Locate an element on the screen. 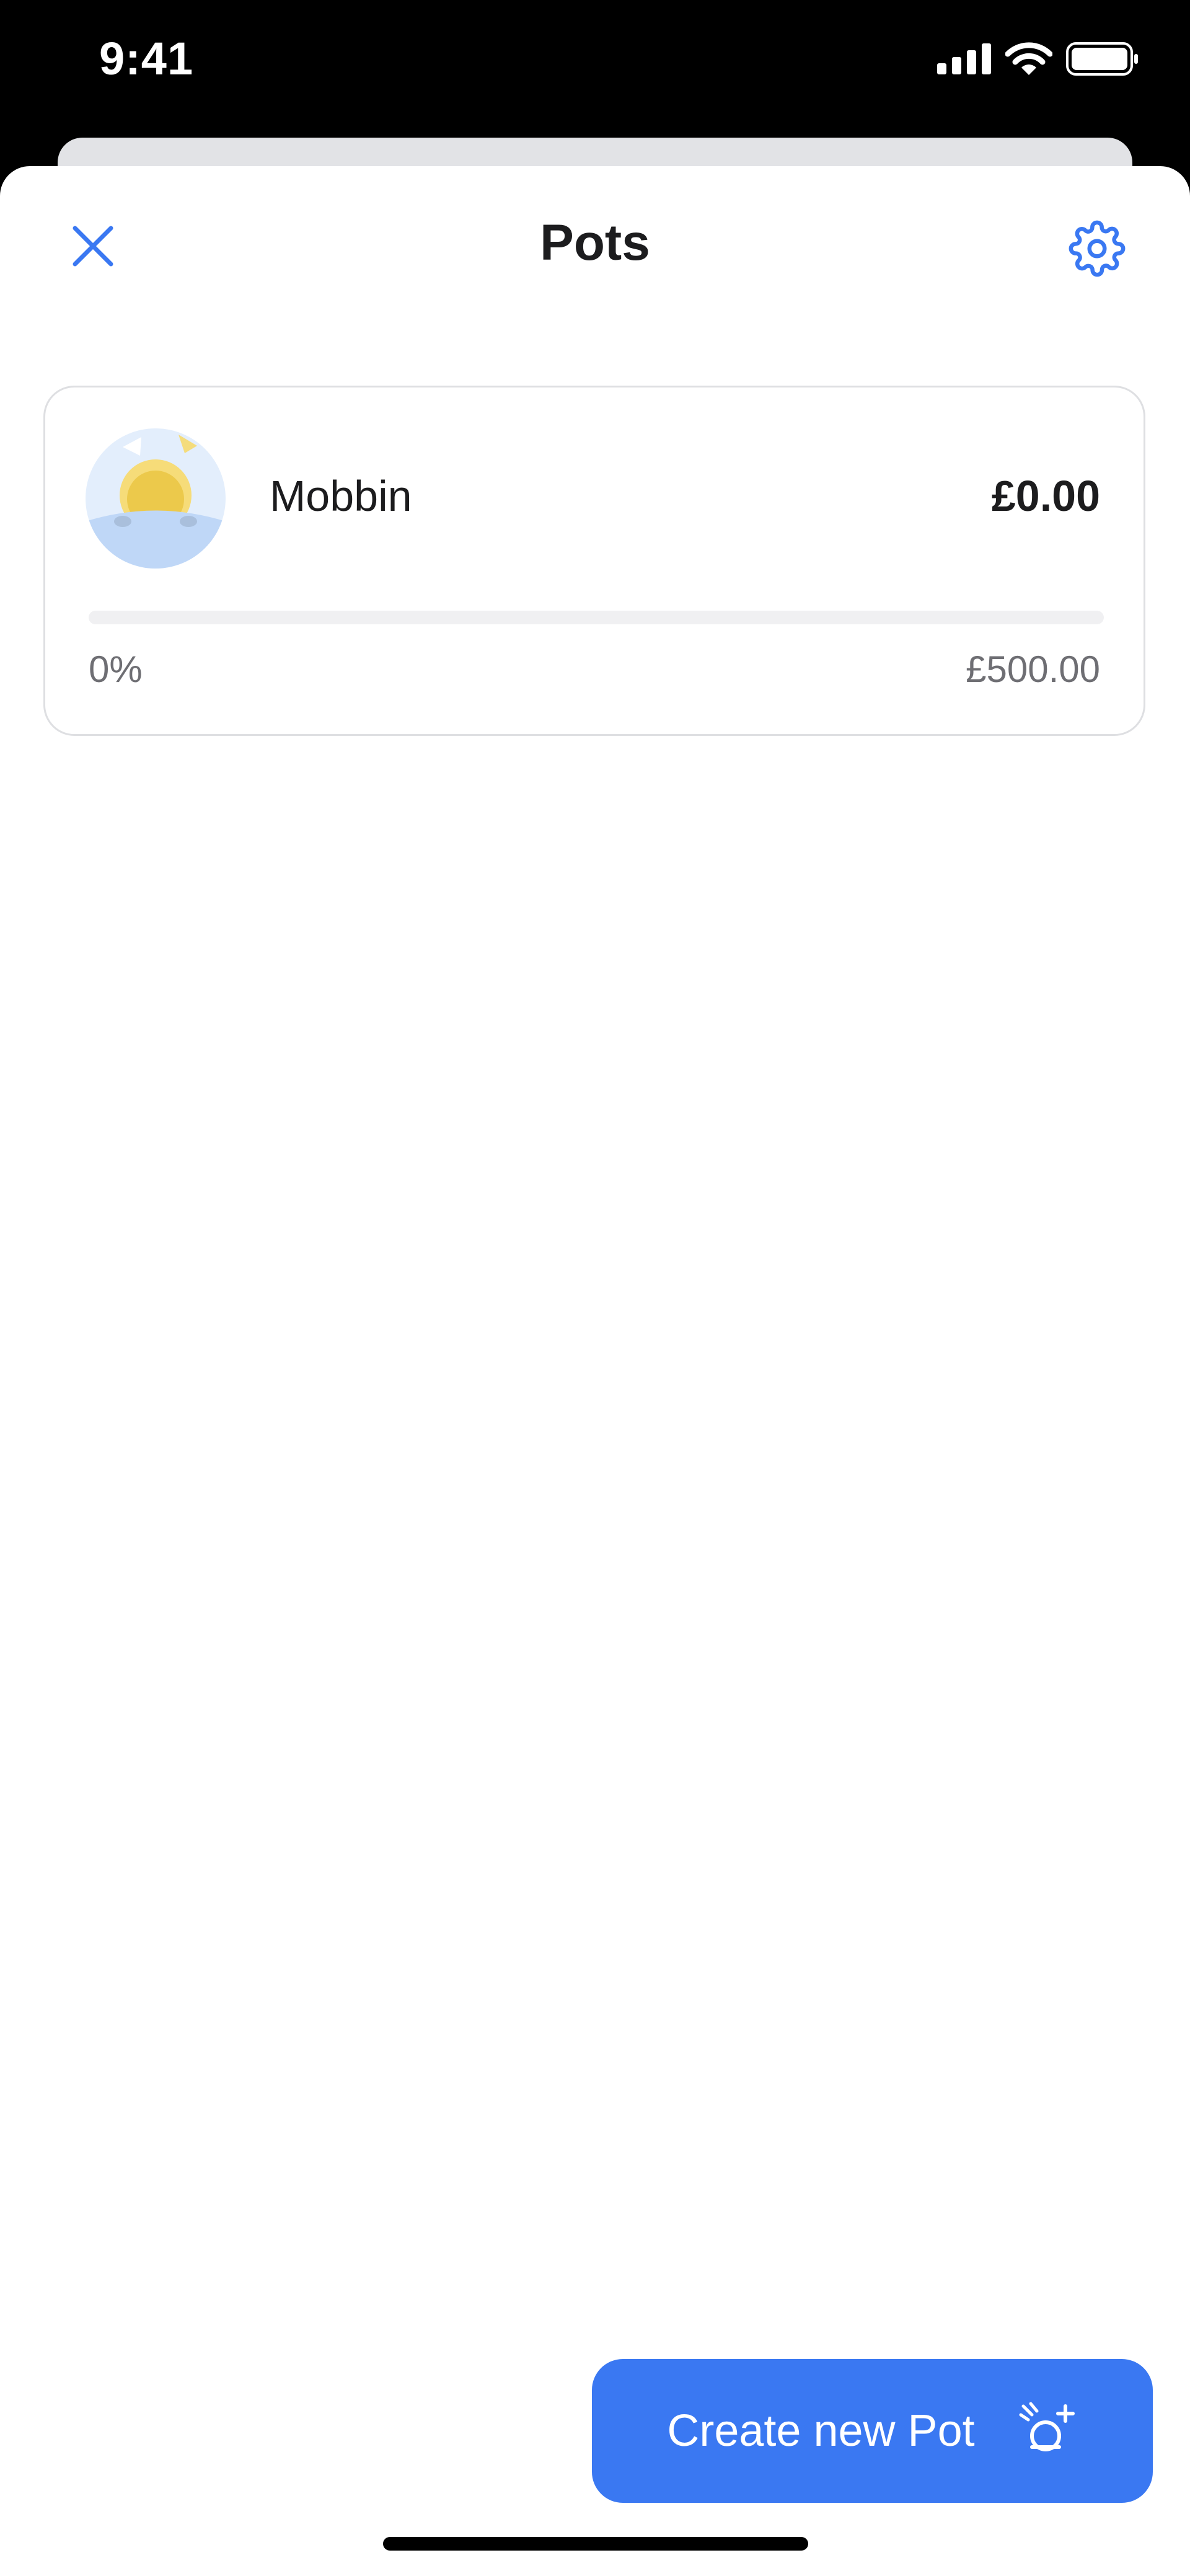 The width and height of the screenshot is (1190, 2576). pot-balance: £0.00 is located at coordinates (1045, 496).